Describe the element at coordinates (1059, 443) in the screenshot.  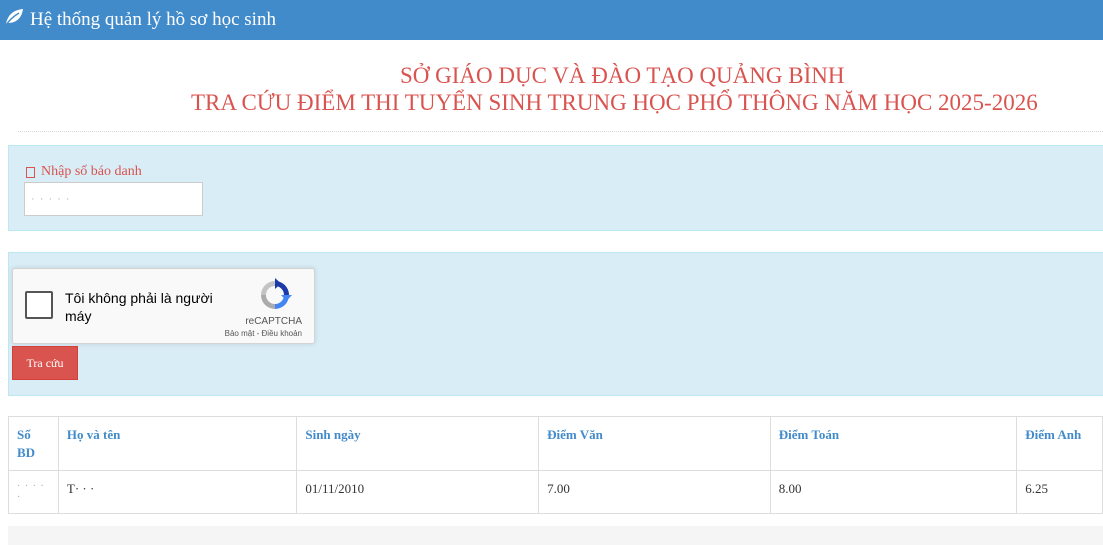
I see `col-anh: Điểm Anh` at that location.